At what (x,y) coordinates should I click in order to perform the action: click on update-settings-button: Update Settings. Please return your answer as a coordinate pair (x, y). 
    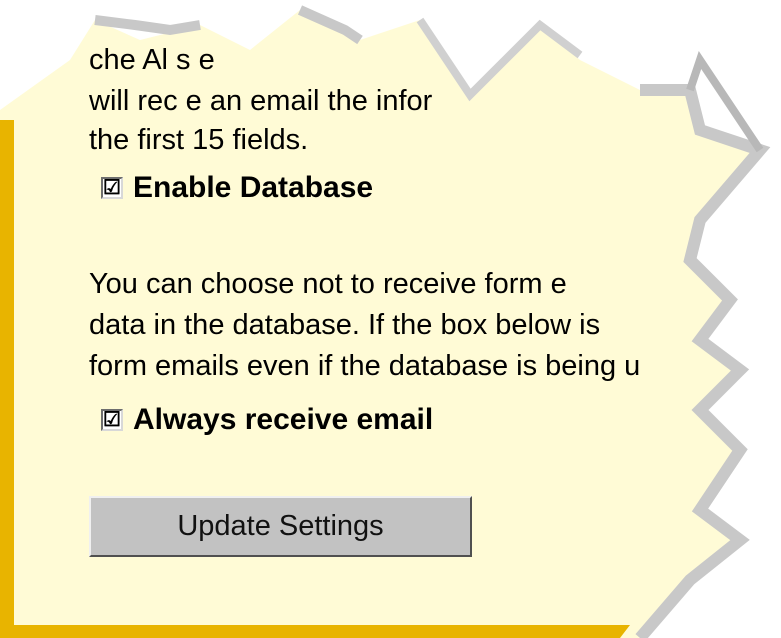
    Looking at the image, I should click on (280, 526).